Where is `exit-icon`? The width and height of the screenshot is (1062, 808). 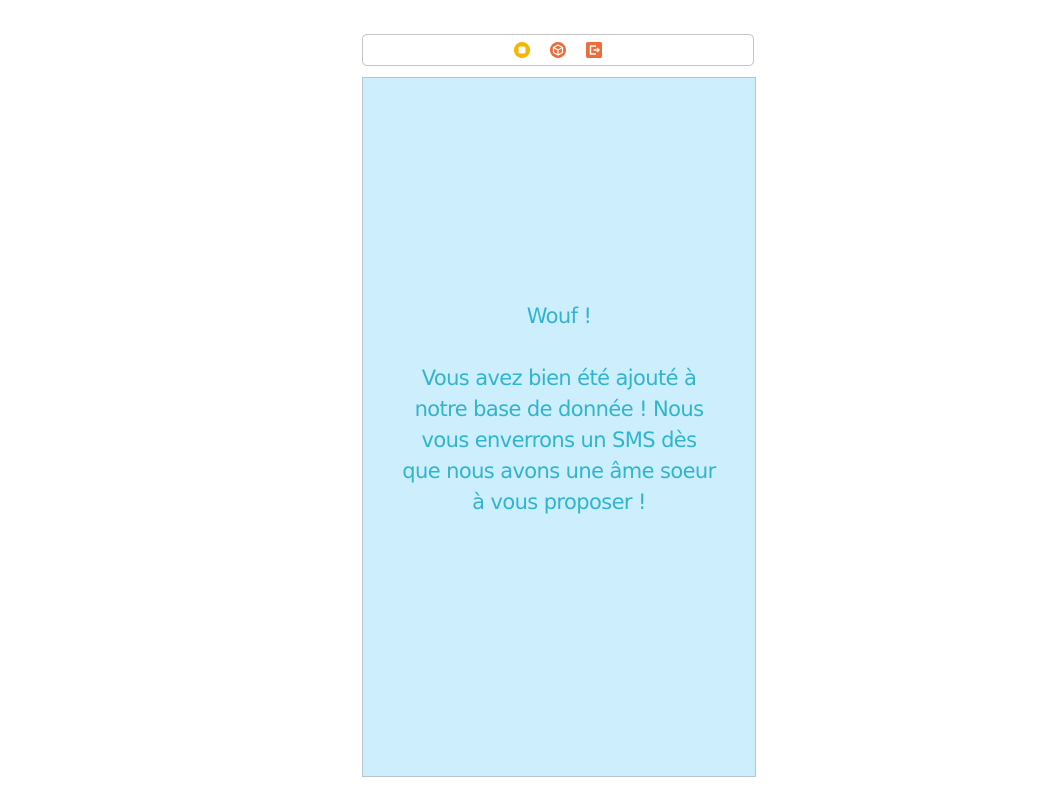 exit-icon is located at coordinates (594, 50).